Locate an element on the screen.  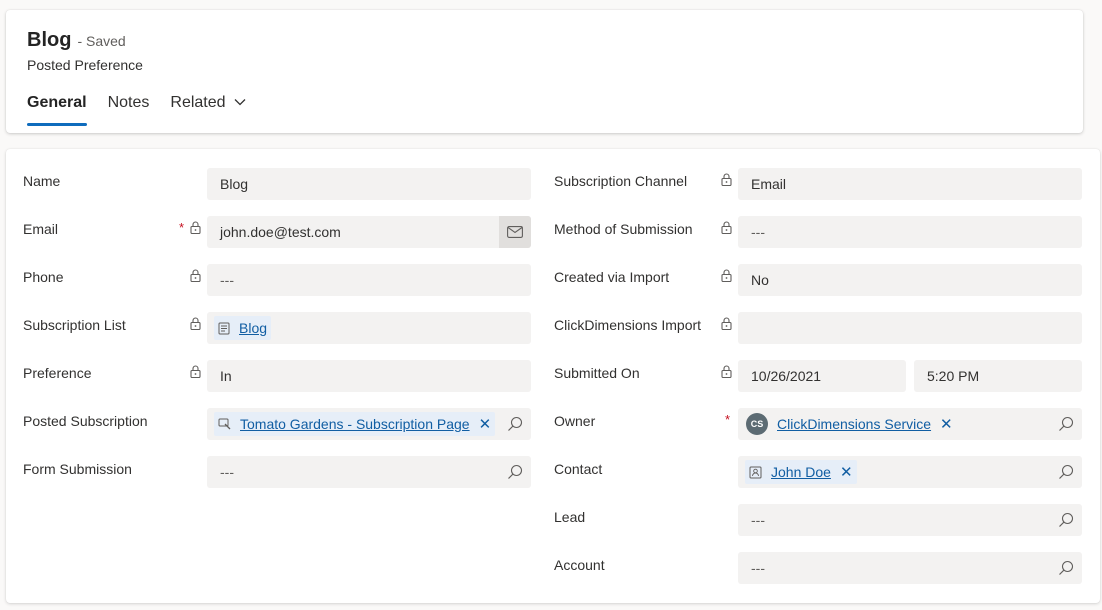
posted-subscription-tag: Tomato Gardens - Subscription Page ✕ is located at coordinates (355, 424).